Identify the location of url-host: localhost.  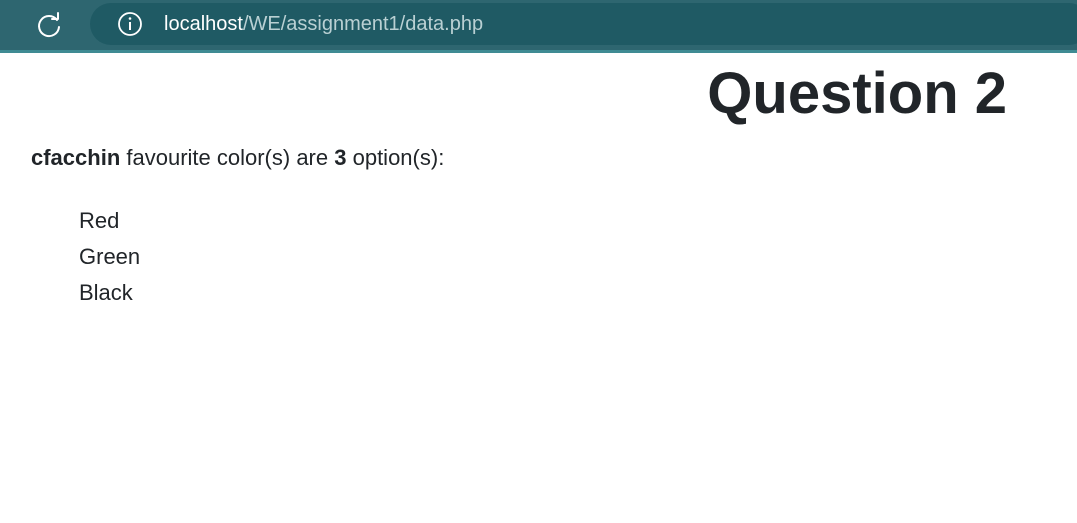
(203, 24).